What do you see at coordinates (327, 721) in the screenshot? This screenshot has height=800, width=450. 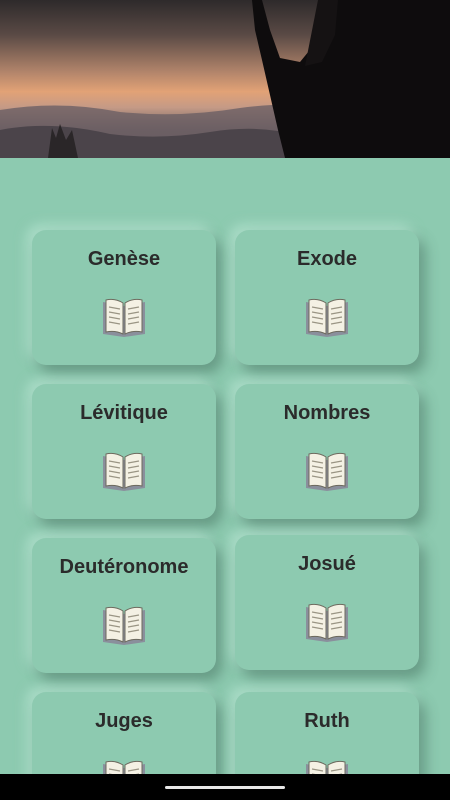 I see `book-title: Ruth` at bounding box center [327, 721].